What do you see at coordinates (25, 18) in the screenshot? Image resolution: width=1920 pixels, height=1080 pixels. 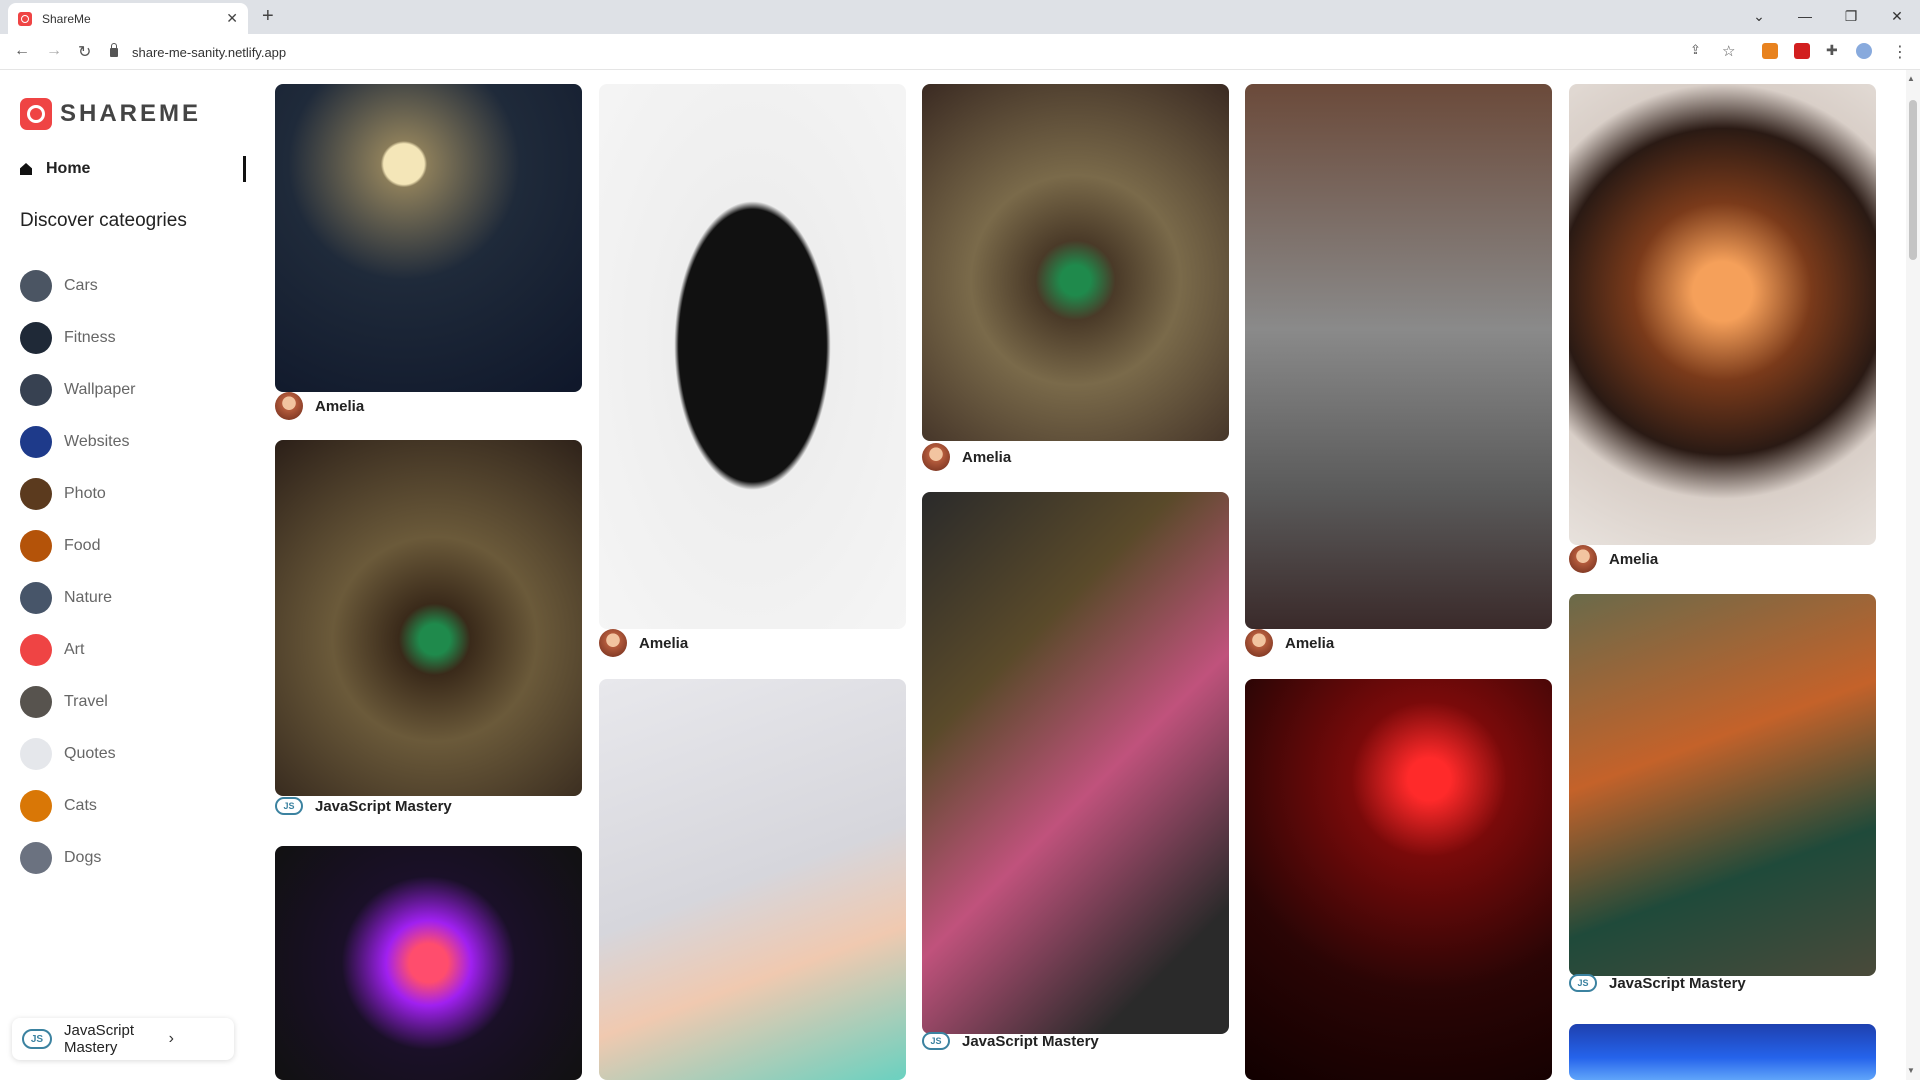 I see `shareme-favicon-icon` at bounding box center [25, 18].